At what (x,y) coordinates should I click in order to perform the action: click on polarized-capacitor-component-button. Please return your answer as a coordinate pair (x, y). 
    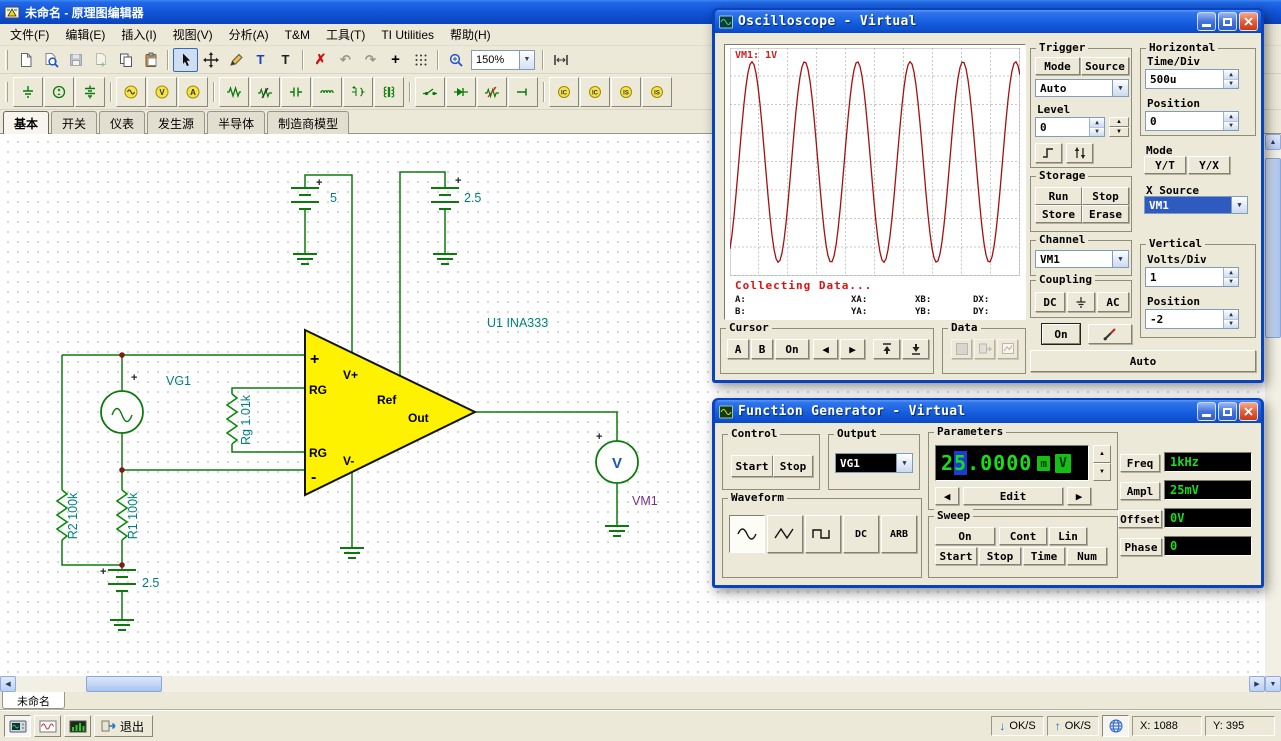
    Looking at the image, I should click on (358, 91).